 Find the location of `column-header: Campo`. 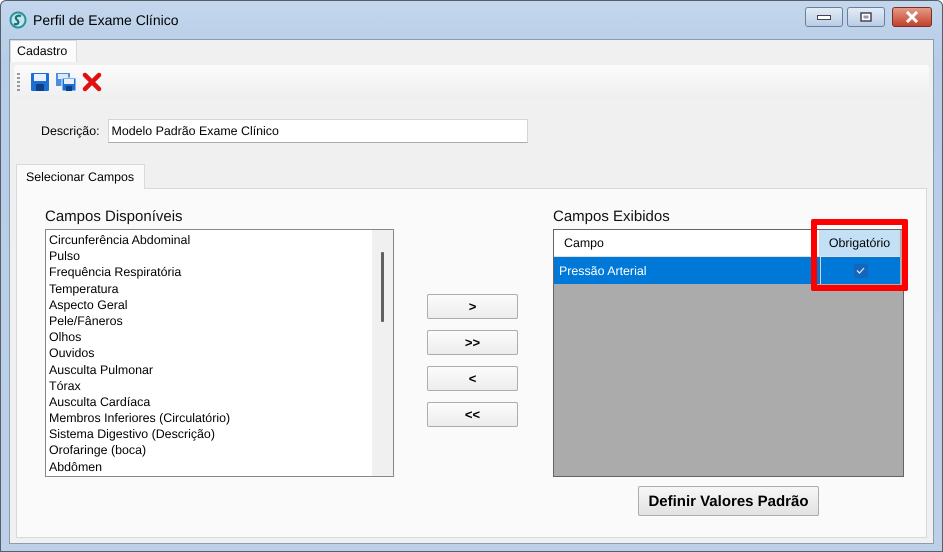

column-header: Campo is located at coordinates (687, 243).